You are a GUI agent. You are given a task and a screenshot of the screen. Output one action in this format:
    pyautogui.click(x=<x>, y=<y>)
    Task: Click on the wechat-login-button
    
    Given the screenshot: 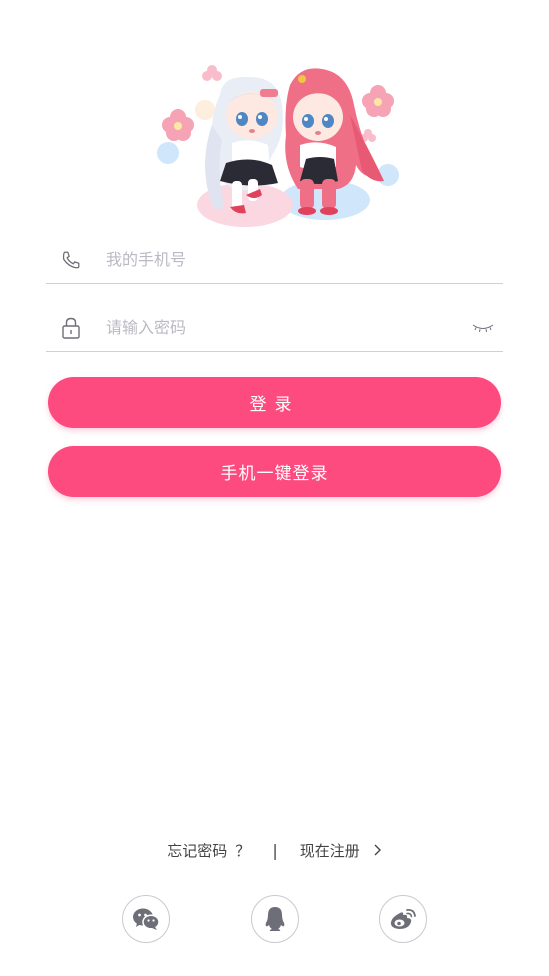 What is the action you would take?
    pyautogui.click(x=146, y=919)
    